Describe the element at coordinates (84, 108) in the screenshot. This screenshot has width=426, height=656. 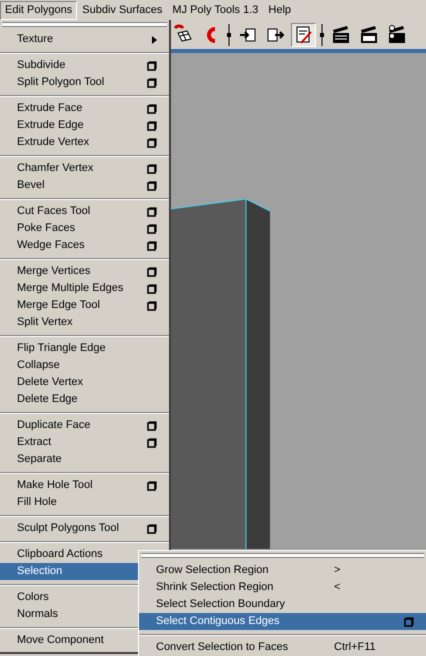
I see `menu-item: Extrude Face` at that location.